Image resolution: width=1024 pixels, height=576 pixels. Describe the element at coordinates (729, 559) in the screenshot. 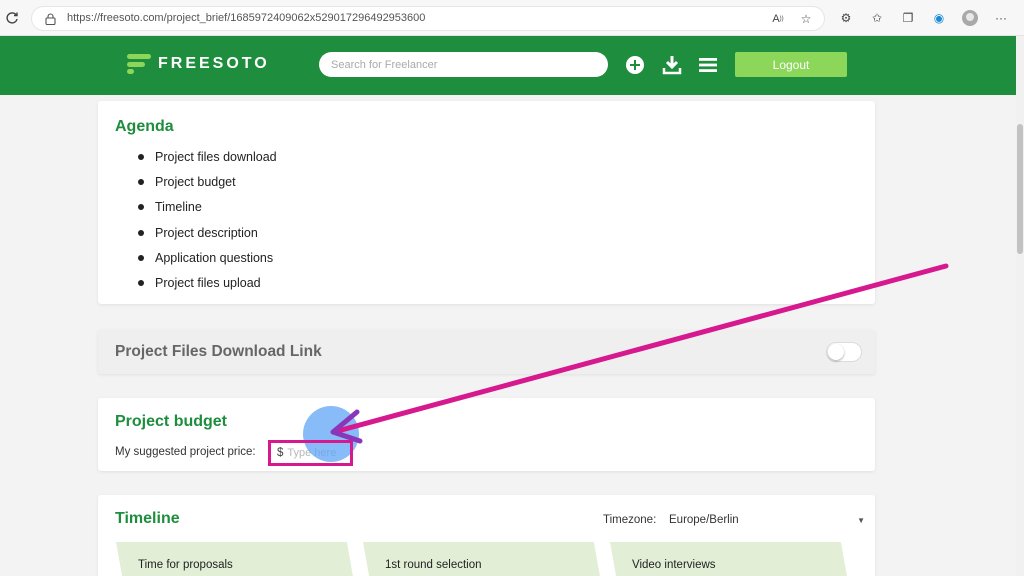

I see `timeline-step: Video interviews` at that location.